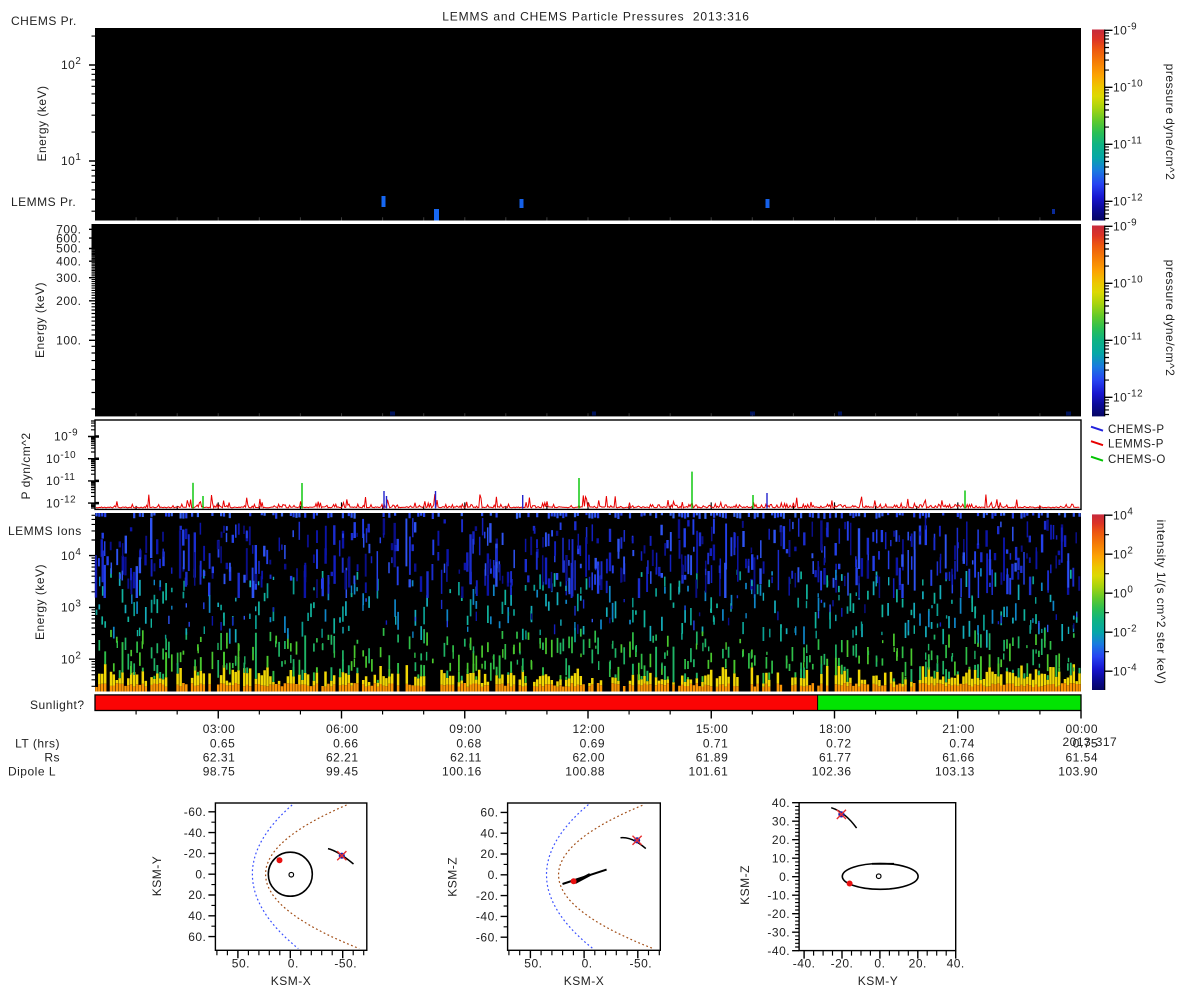  I want to click on svg-text: -10., so click(778, 895).